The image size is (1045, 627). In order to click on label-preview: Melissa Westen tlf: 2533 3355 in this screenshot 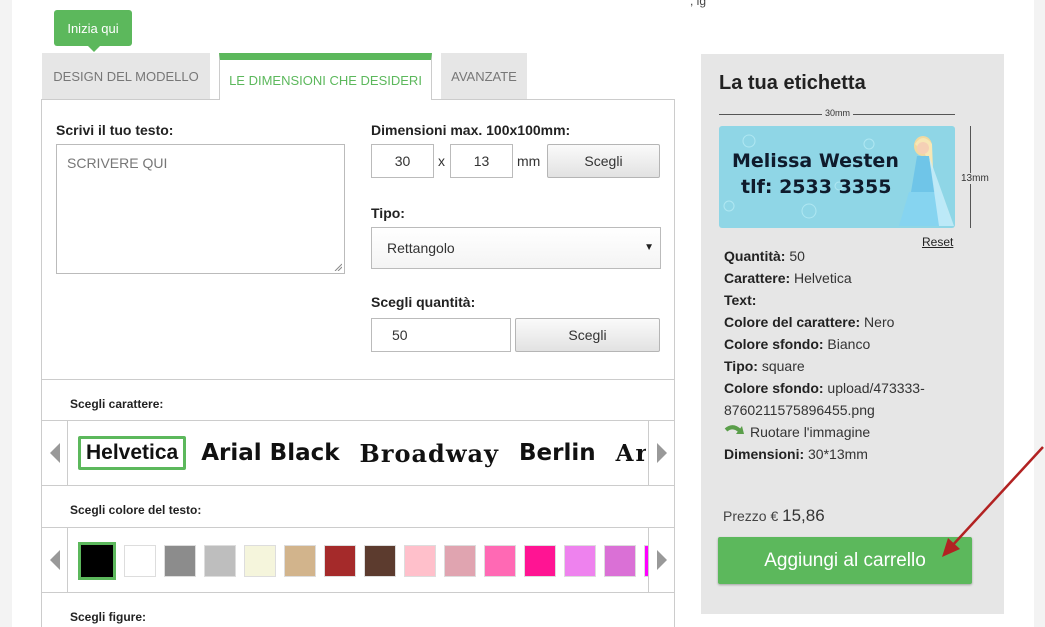, I will do `click(837, 177)`.